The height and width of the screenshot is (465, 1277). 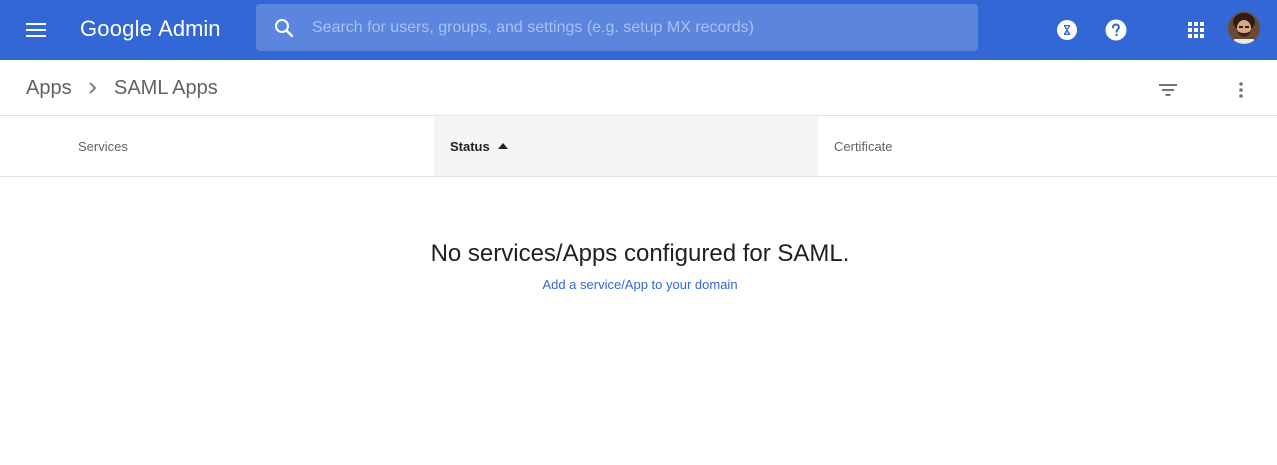 What do you see at coordinates (470, 146) in the screenshot?
I see `column-header-label: Status` at bounding box center [470, 146].